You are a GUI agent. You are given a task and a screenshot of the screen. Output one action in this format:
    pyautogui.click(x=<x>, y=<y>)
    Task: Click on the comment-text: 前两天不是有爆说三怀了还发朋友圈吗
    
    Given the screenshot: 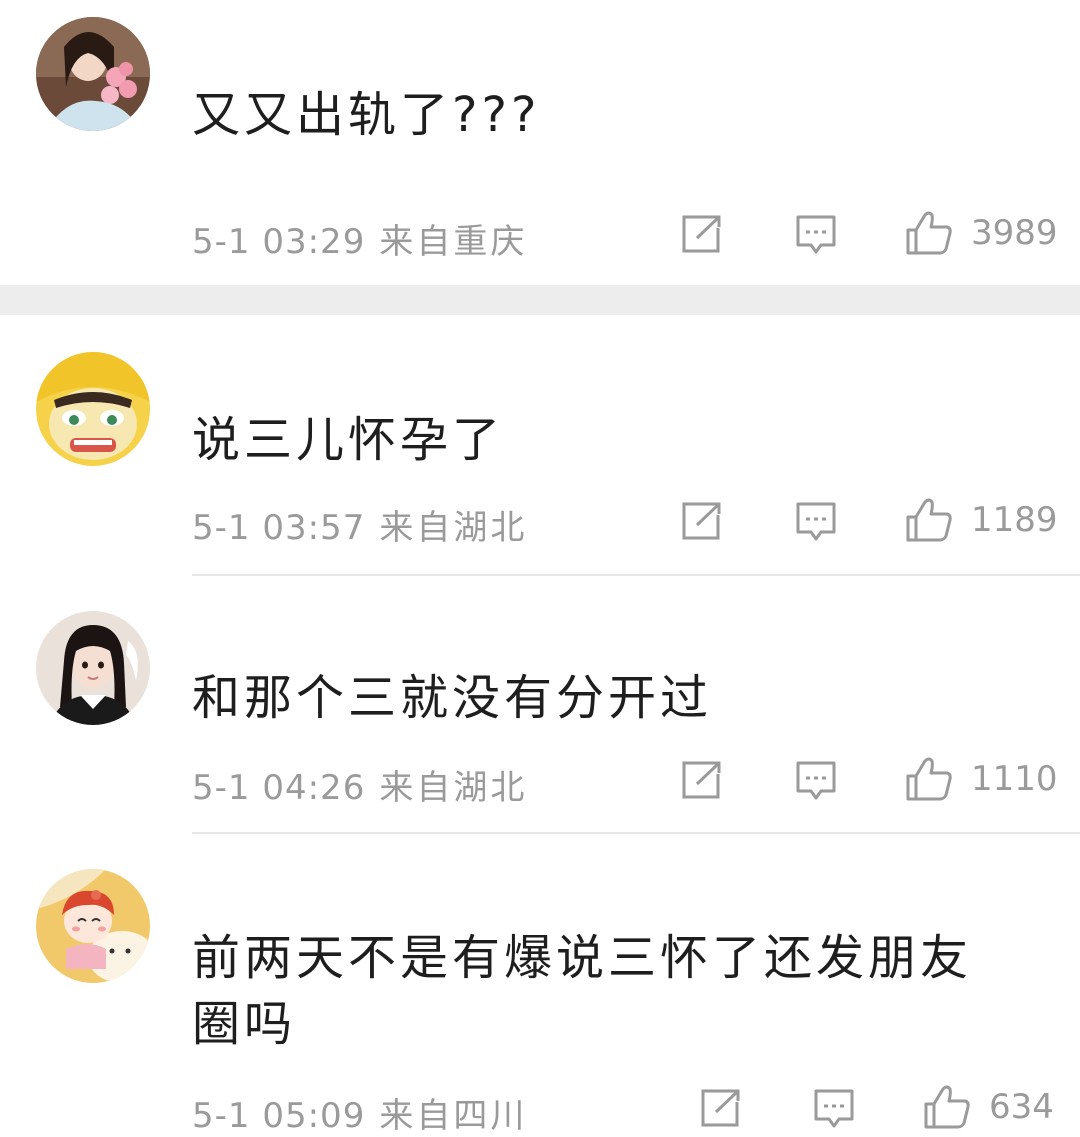 What is the action you would take?
    pyautogui.click(x=582, y=991)
    